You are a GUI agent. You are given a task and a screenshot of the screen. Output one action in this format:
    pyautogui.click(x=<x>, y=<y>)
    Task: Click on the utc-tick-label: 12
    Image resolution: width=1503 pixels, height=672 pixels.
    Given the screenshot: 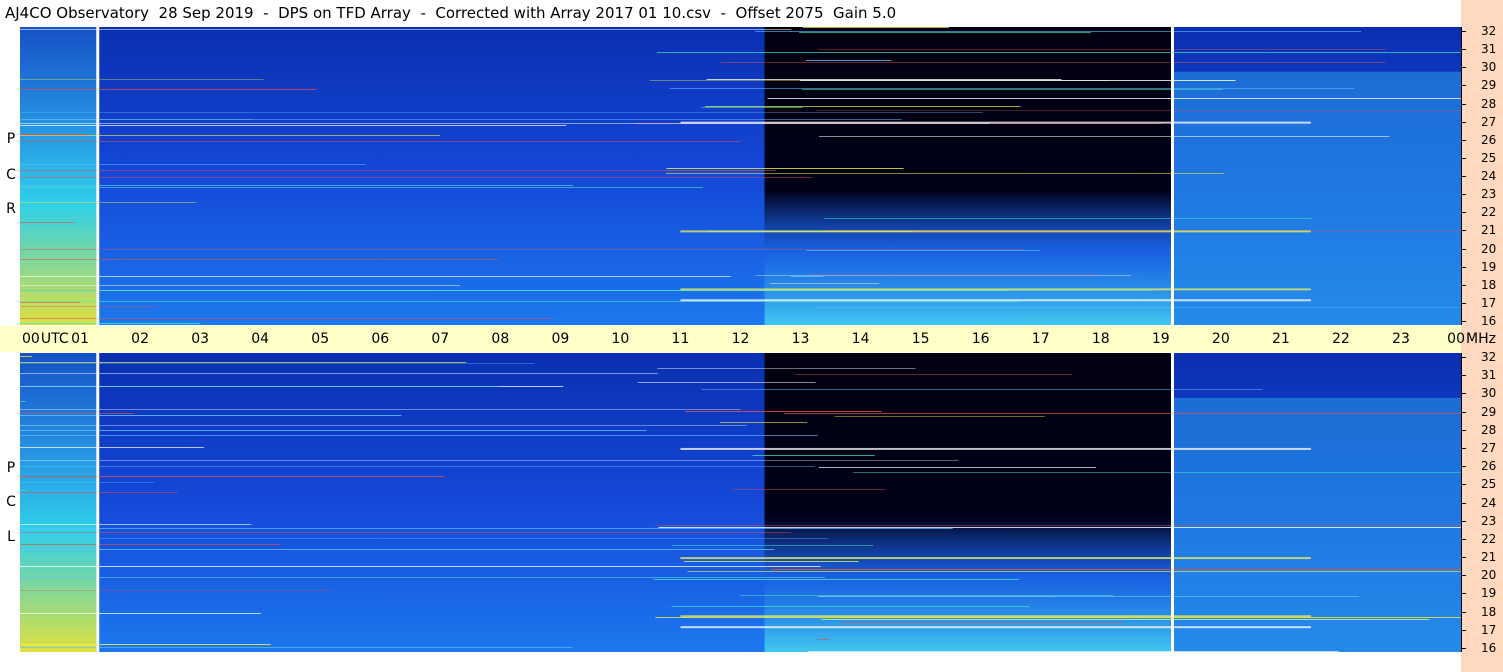 What is the action you would take?
    pyautogui.click(x=740, y=339)
    